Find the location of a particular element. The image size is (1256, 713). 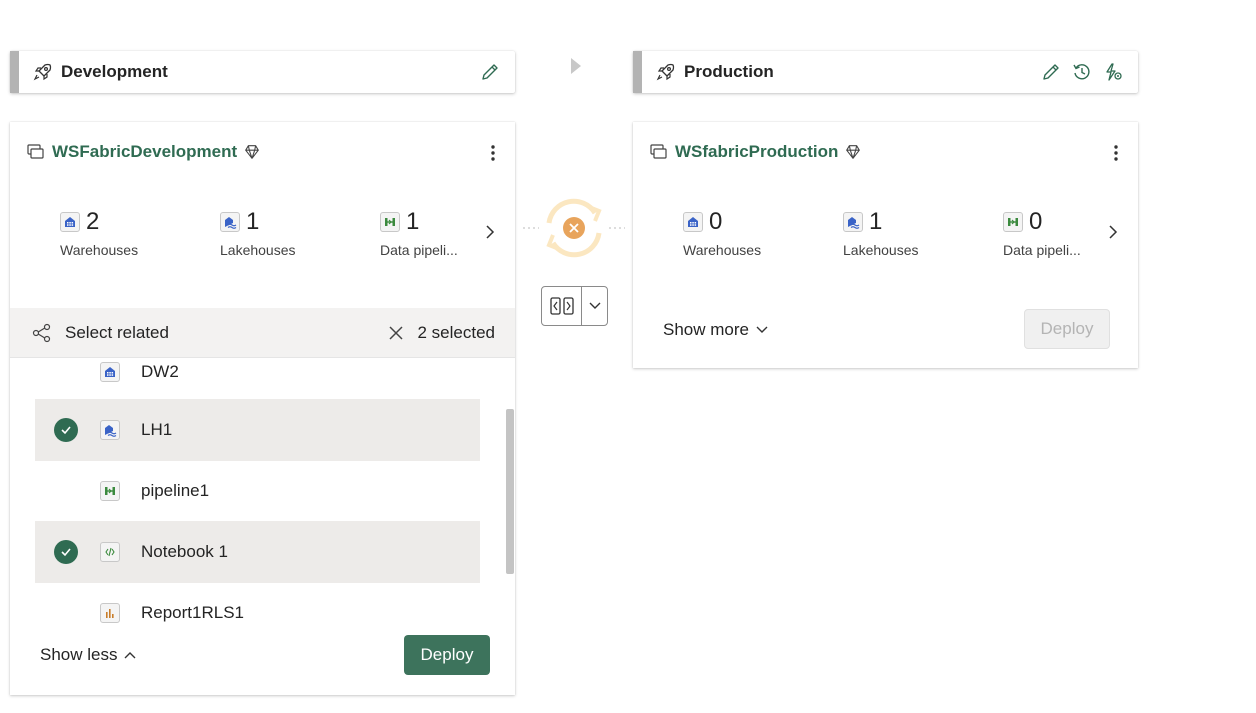

item-name: LH1 is located at coordinates (157, 429).